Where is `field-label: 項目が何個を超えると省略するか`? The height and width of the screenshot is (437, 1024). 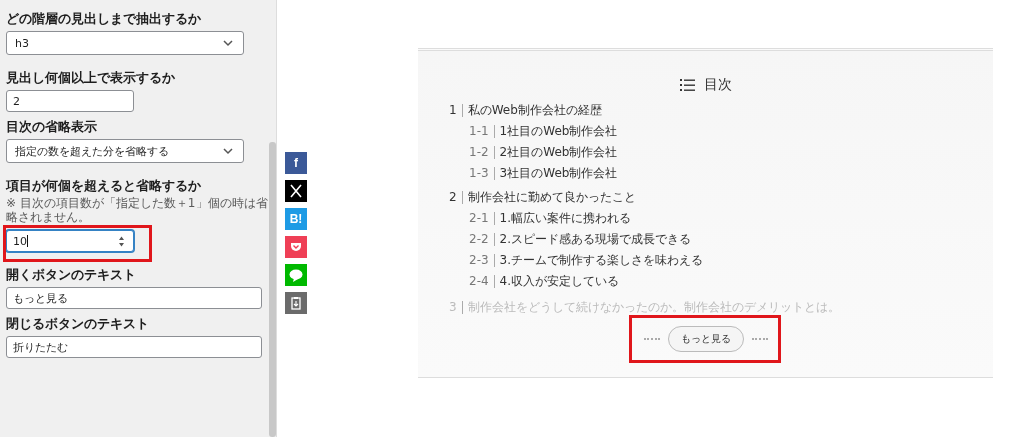 field-label: 項目が何個を超えると省略するか is located at coordinates (104, 185).